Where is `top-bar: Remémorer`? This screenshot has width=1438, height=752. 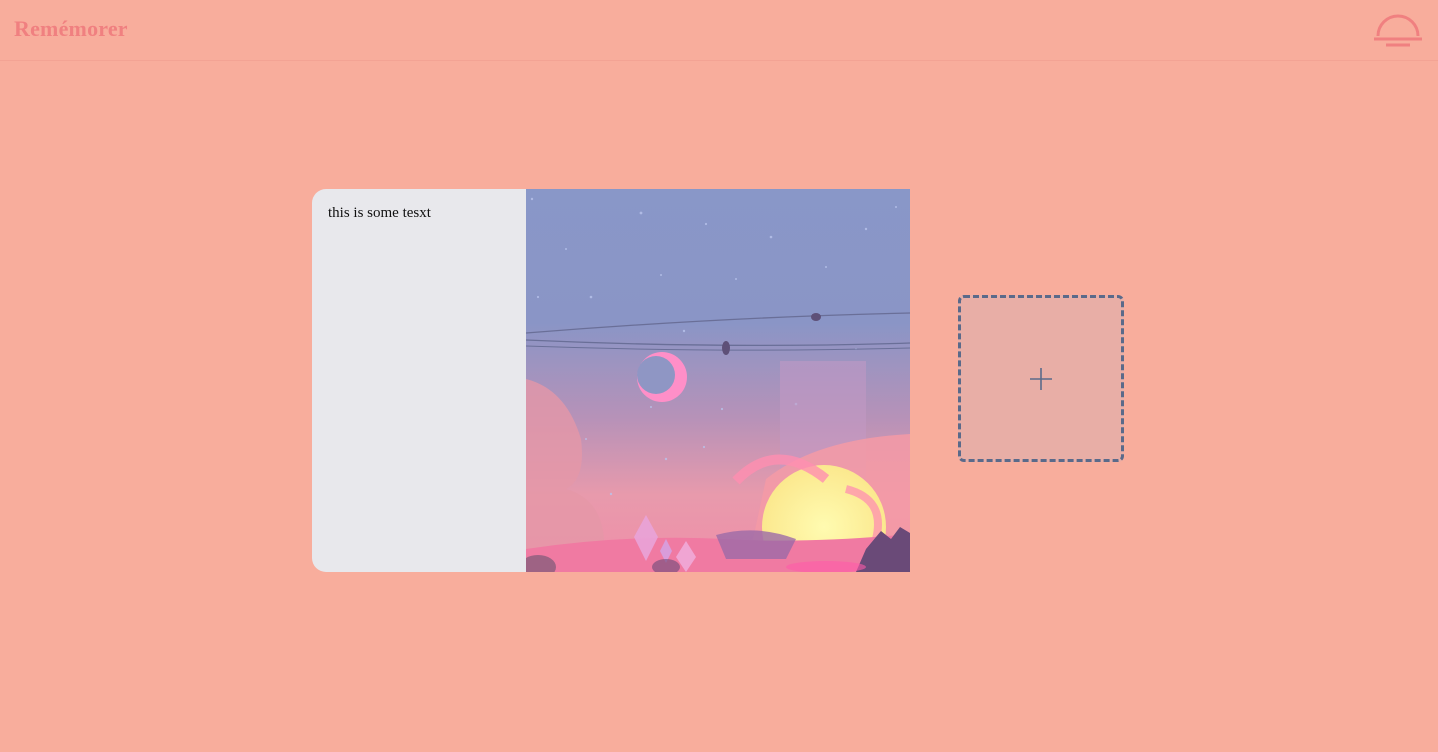 top-bar: Remémorer is located at coordinates (719, 30).